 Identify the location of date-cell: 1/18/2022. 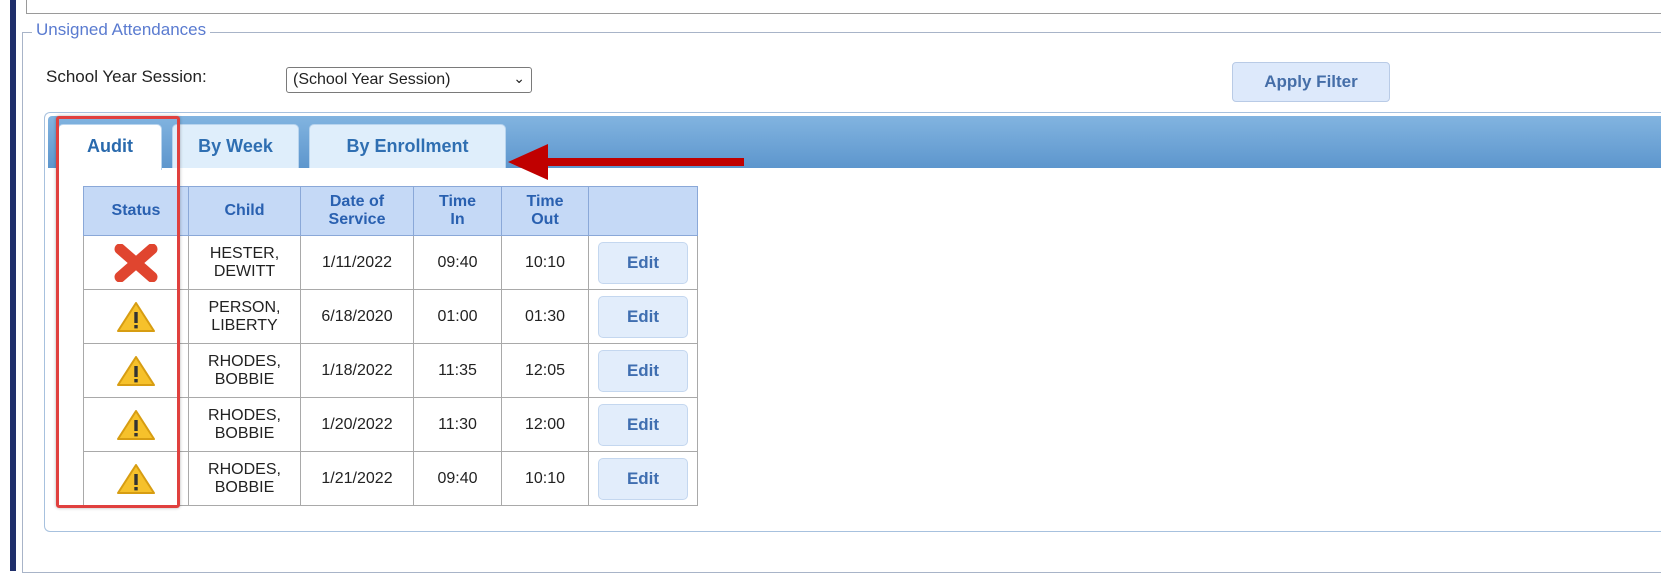
(357, 370).